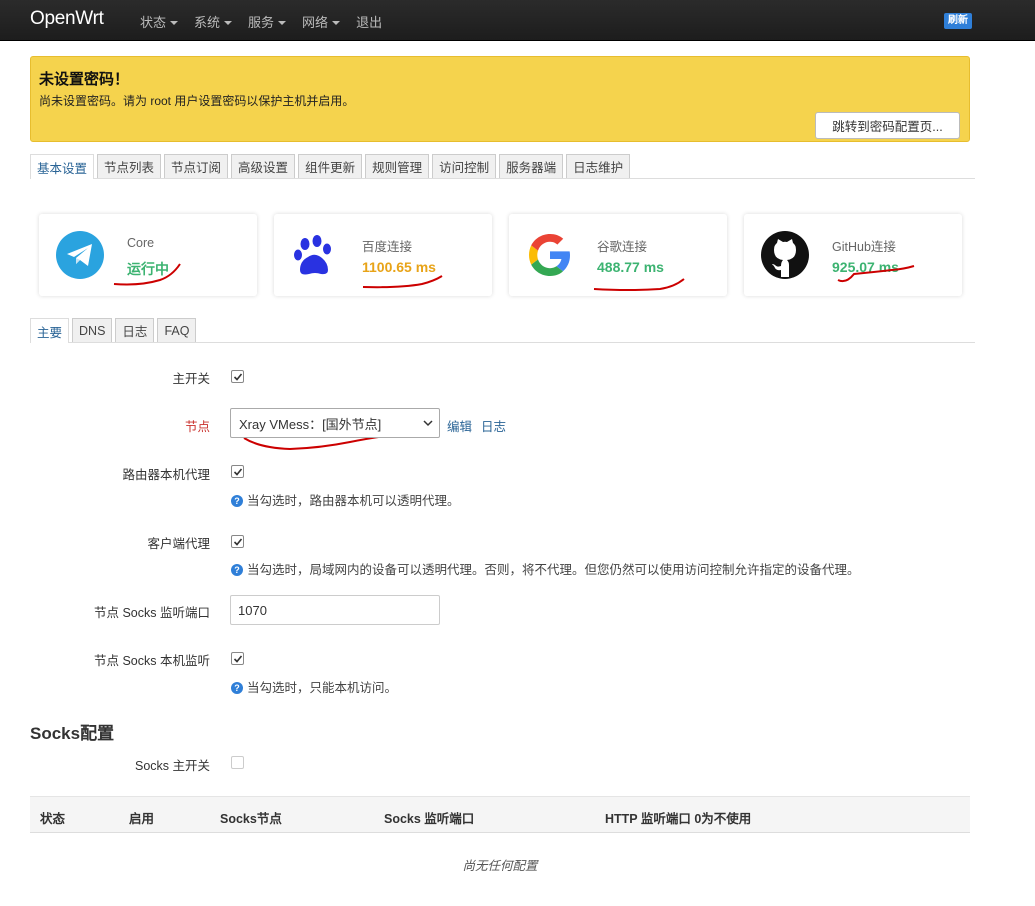 This screenshot has height=906, width=1035. Describe the element at coordinates (135, 330) in the screenshot. I see `tab-log: 日志` at that location.